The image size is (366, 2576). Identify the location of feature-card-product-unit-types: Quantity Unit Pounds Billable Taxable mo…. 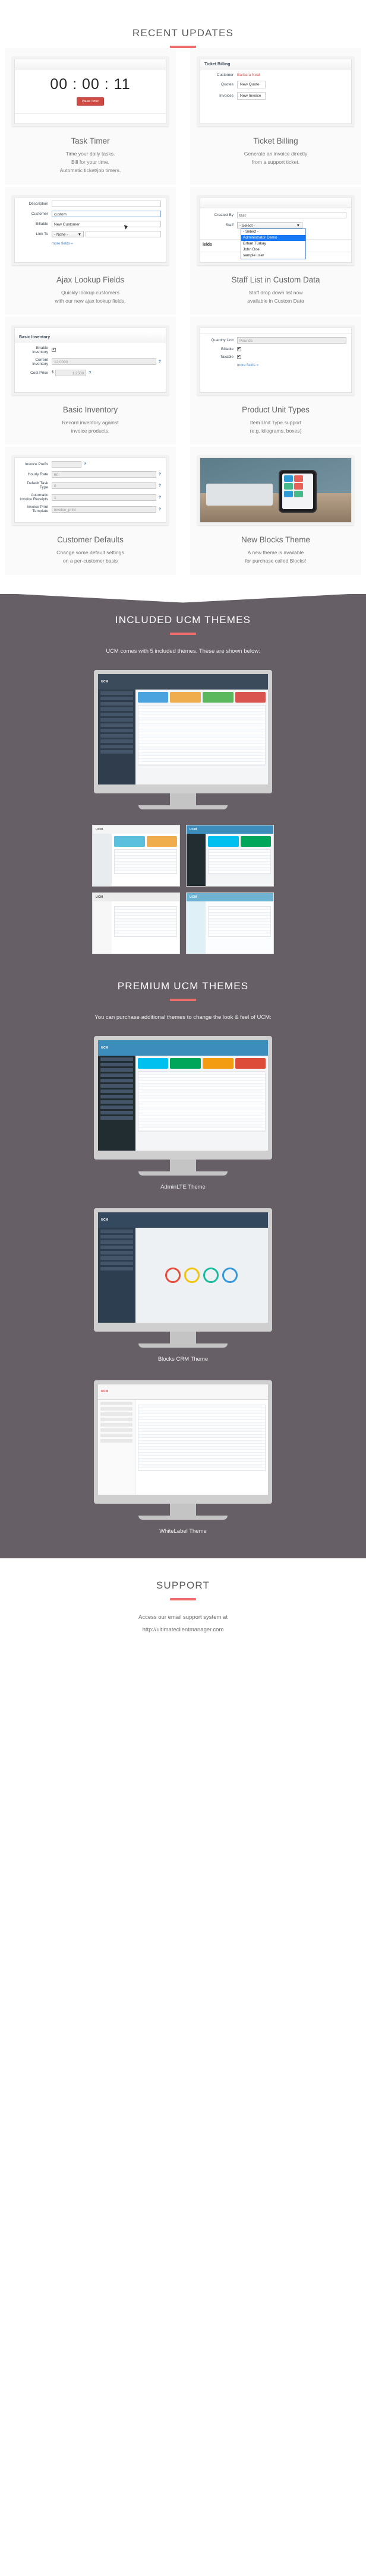
(275, 381).